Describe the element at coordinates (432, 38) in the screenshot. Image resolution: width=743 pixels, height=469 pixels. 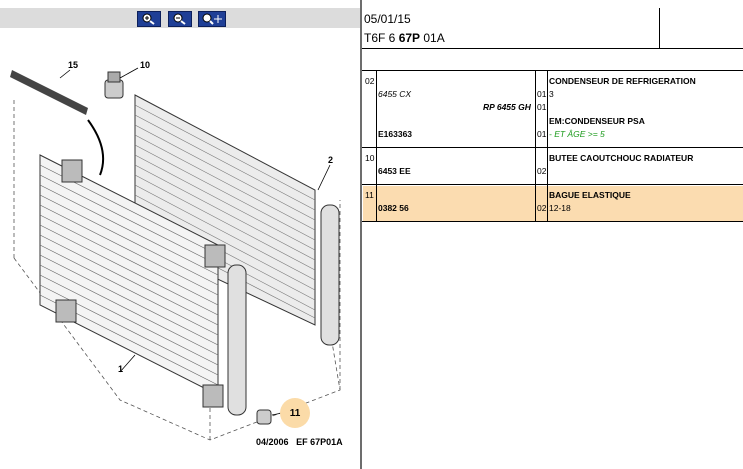
I see `ref-suffix: 01A` at that location.